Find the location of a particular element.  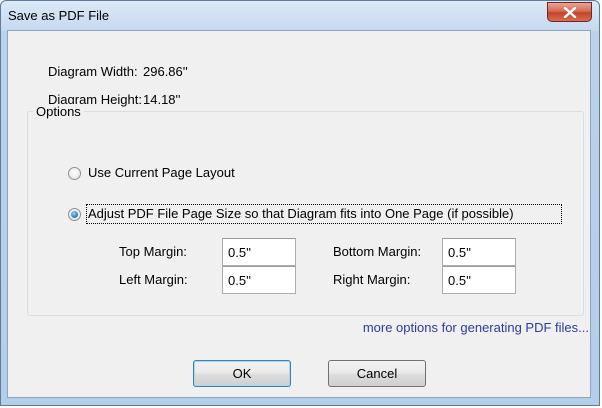

use-current-layout-radio is located at coordinates (74, 173).